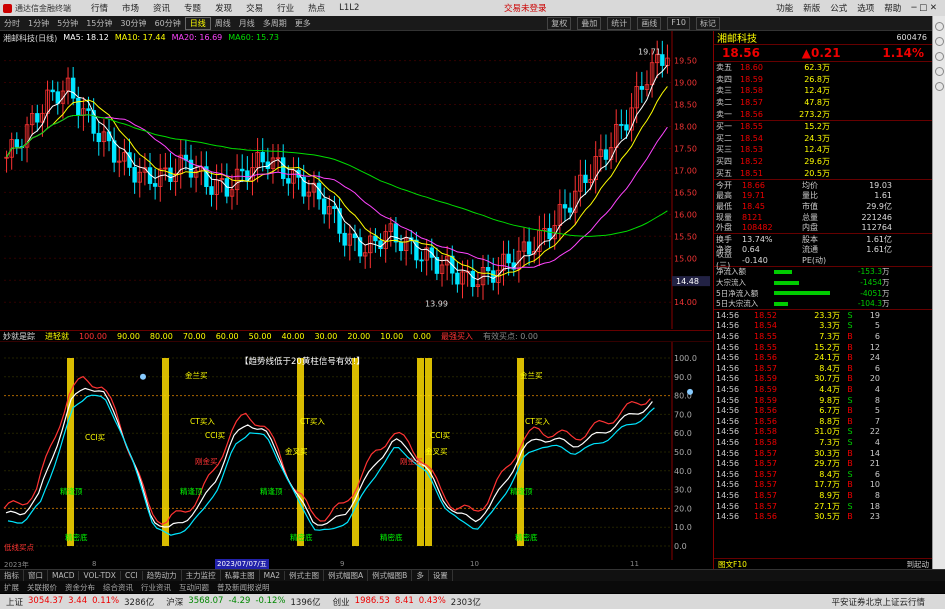  Describe the element at coordinates (525, 8) in the screenshot. I see `login-notice: 交易未登录` at that location.